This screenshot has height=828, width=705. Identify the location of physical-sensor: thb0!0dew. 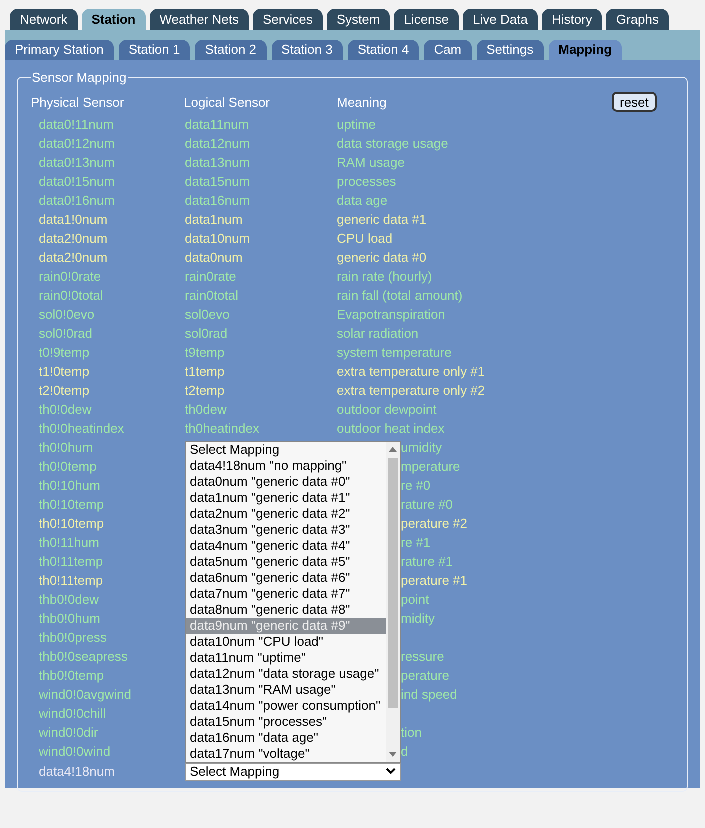
(69, 599).